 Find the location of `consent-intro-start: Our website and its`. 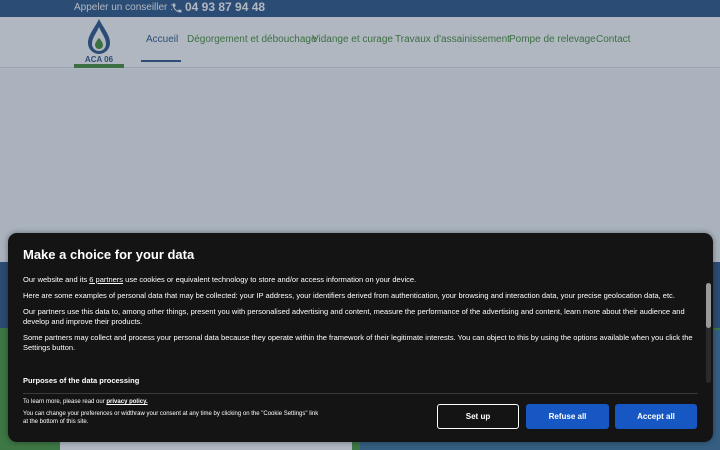

consent-intro-start: Our website and its is located at coordinates (56, 279).